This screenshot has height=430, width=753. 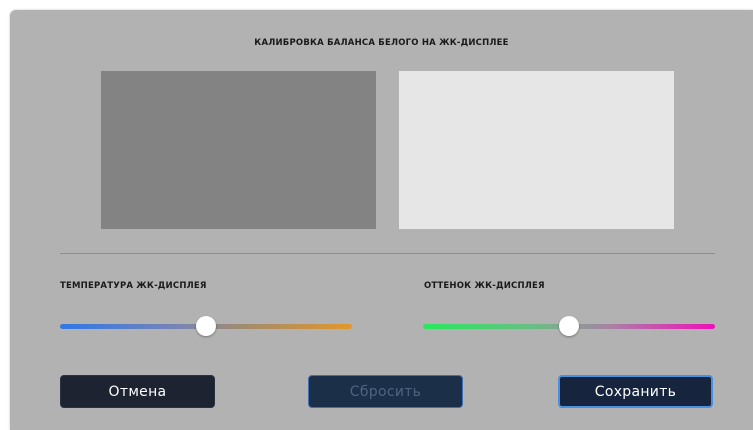 What do you see at coordinates (133, 286) in the screenshot?
I see `temperature-label: ТЕМПЕРАТУРА ЖК-ДИСПЛЕЯ` at bounding box center [133, 286].